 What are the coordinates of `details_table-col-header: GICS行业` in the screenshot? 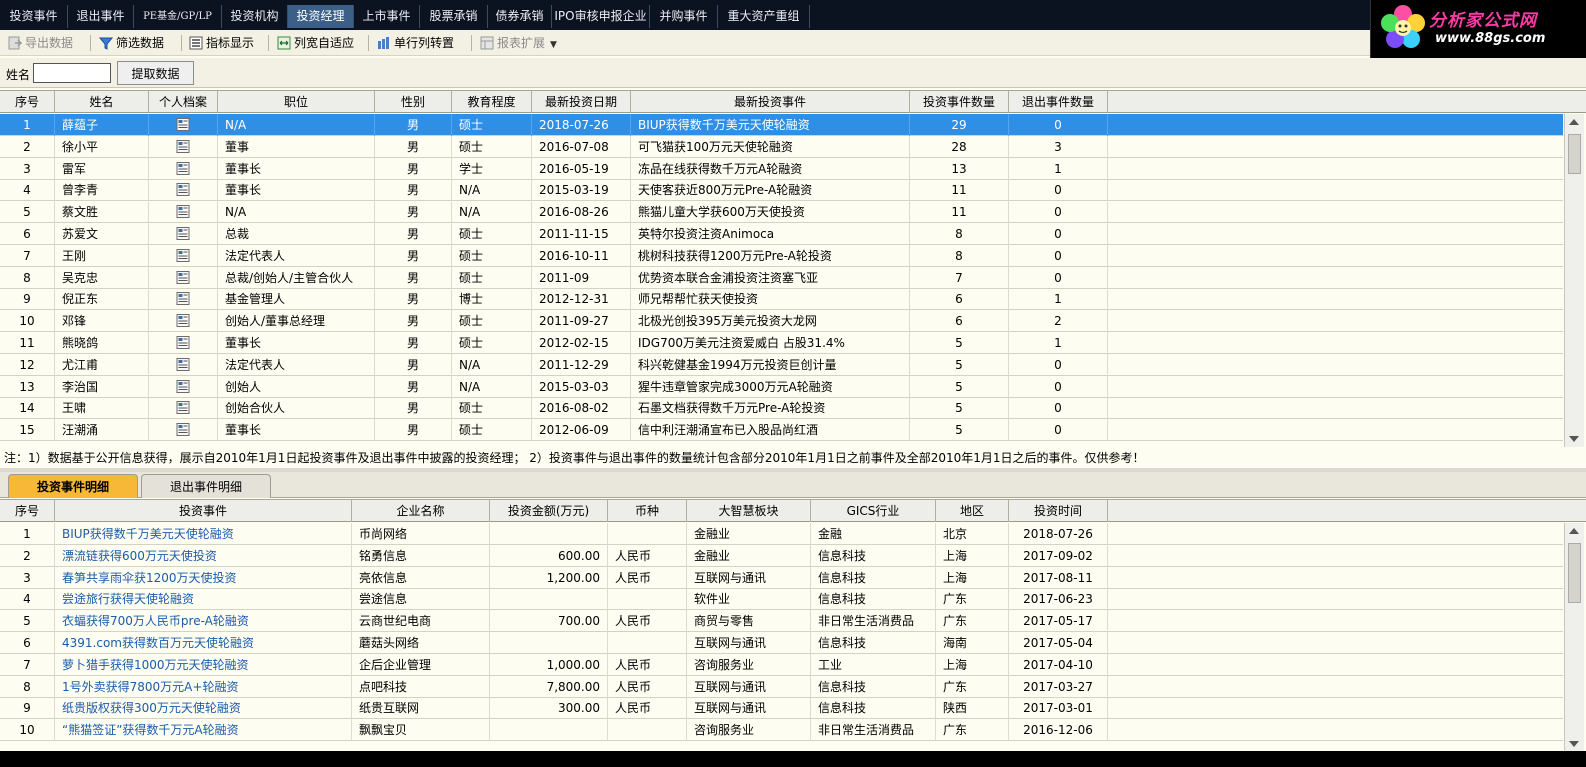 It's located at (873, 511).